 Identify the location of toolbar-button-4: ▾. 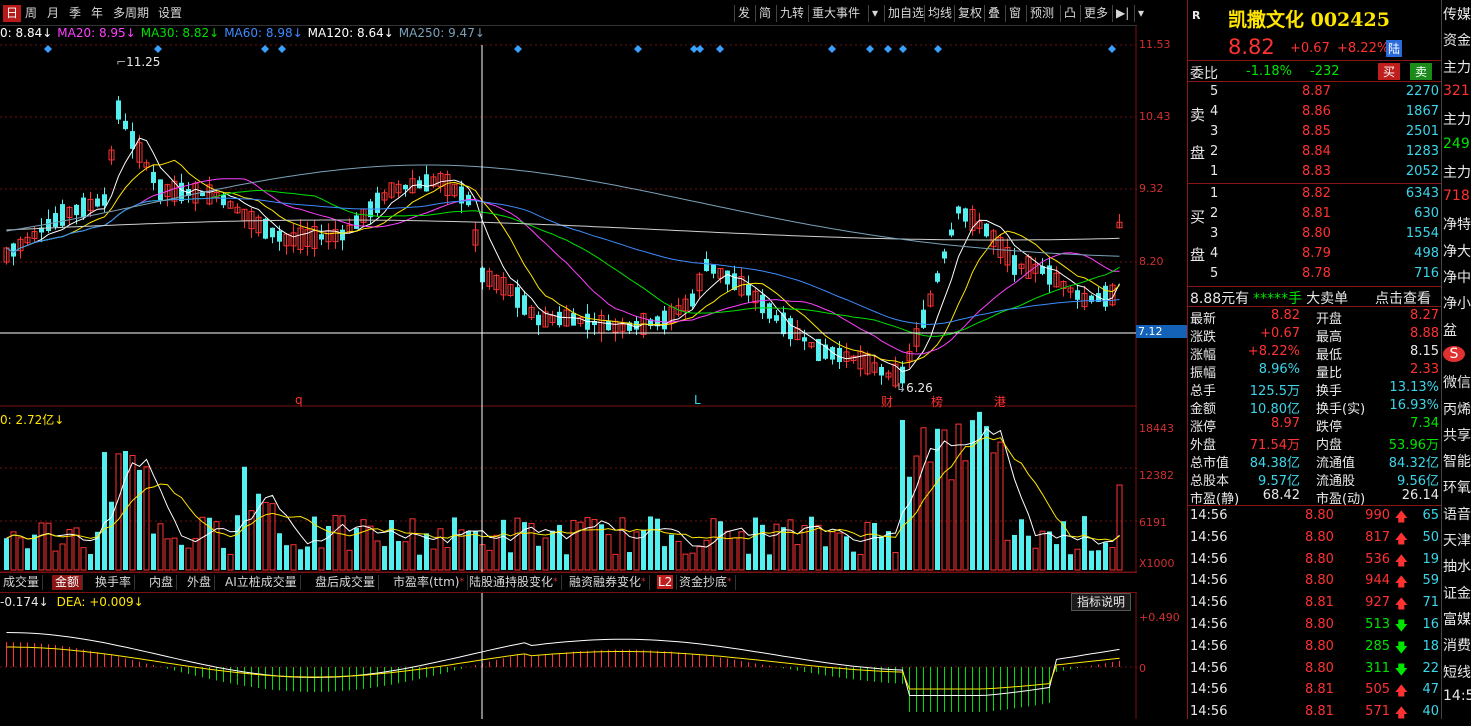
(874, 13).